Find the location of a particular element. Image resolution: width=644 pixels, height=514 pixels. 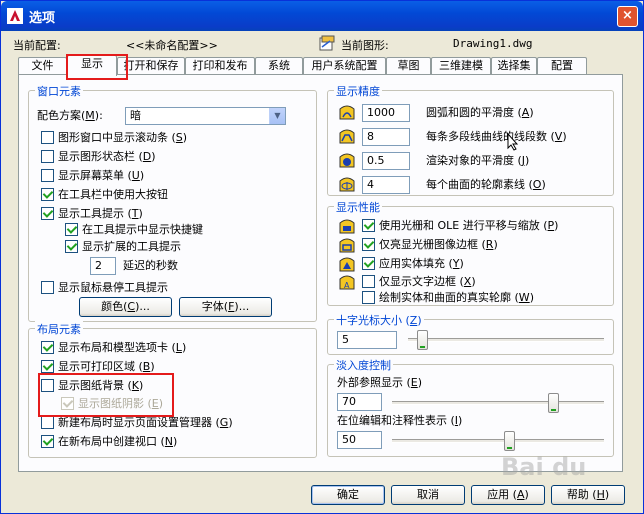

tab-system: 系统 is located at coordinates (279, 66).